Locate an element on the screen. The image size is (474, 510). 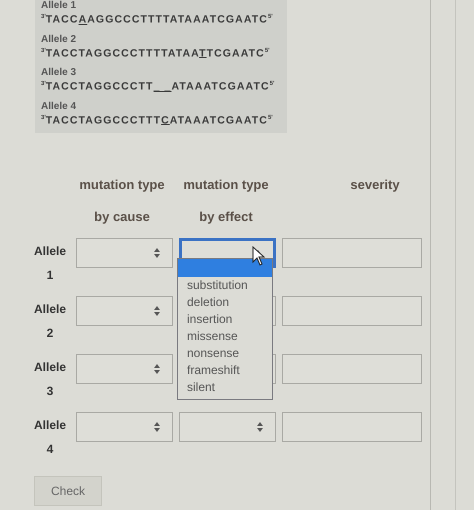
mouse-cursor-icon is located at coordinates (259, 256).